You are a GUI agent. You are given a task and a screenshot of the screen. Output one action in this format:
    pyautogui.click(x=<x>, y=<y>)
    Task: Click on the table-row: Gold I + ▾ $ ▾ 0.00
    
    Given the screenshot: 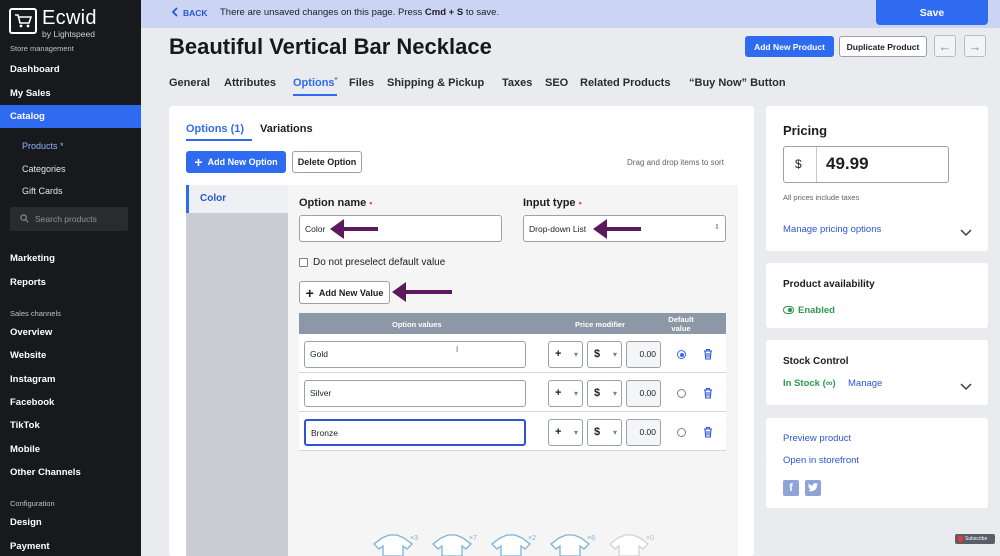 What is the action you would take?
    pyautogui.click(x=512, y=353)
    